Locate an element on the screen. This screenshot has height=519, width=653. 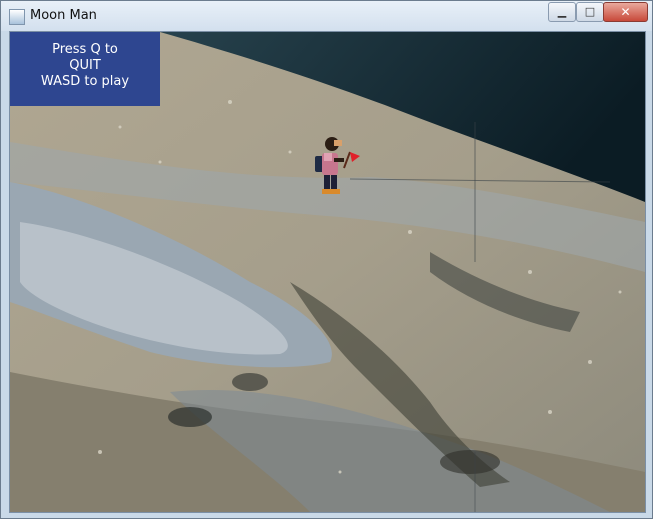
close-button: ✕ is located at coordinates (625, 12).